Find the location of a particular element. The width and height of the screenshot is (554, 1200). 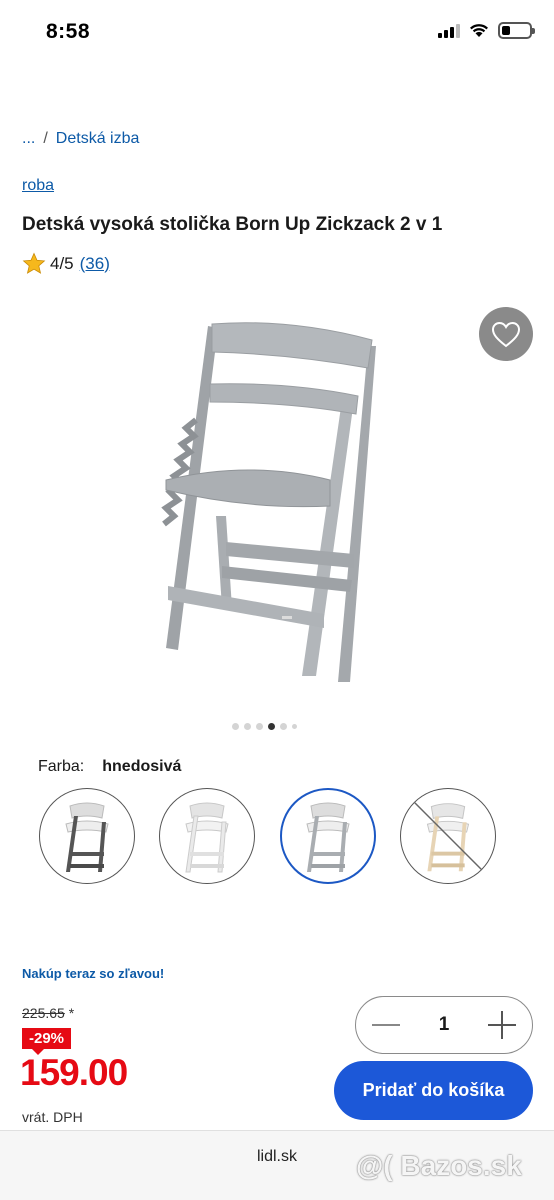

color-swatch-dark-gray is located at coordinates (87, 836).